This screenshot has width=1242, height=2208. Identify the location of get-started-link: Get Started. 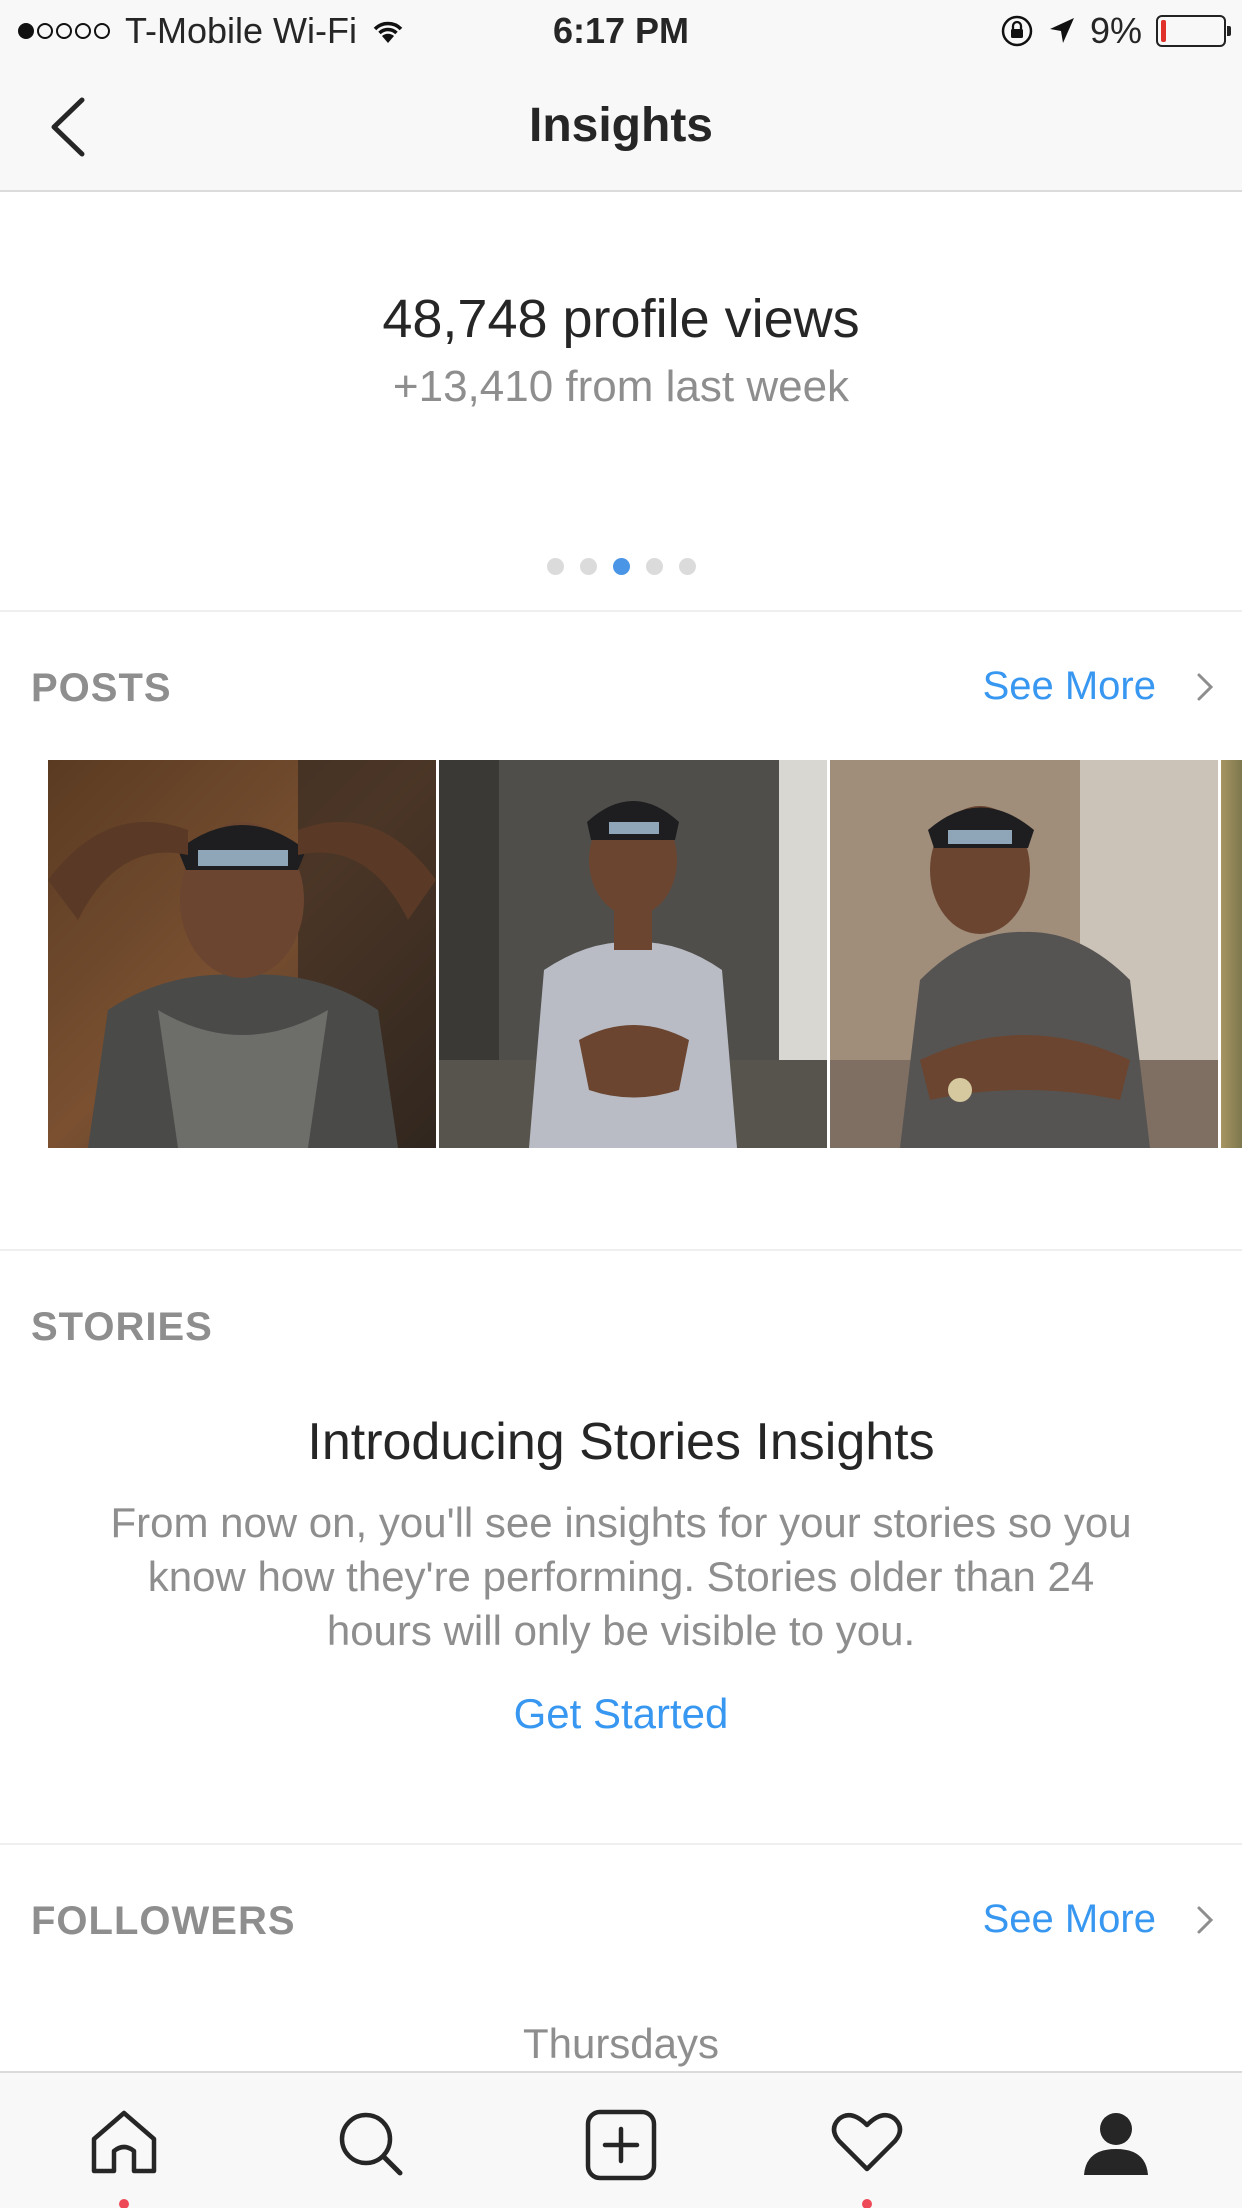
(621, 1714).